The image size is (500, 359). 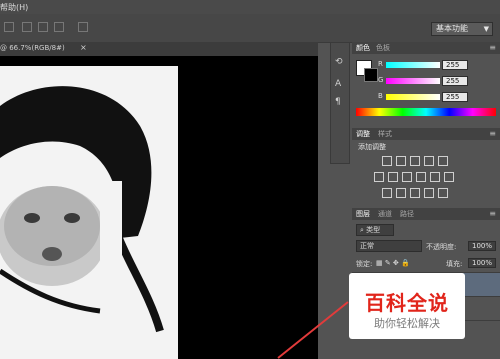 I want to click on threshold-icon, so click(x=415, y=193).